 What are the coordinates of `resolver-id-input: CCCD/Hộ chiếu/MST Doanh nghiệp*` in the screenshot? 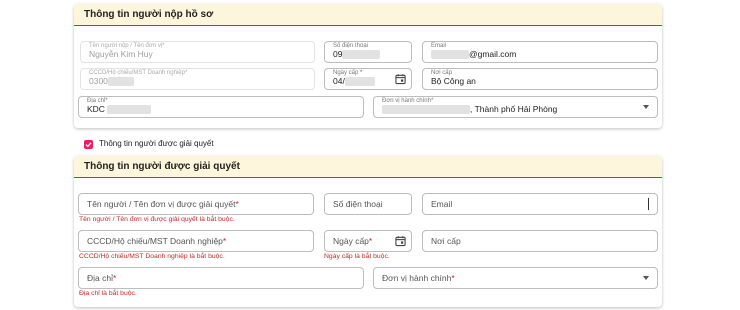 It's located at (196, 241).